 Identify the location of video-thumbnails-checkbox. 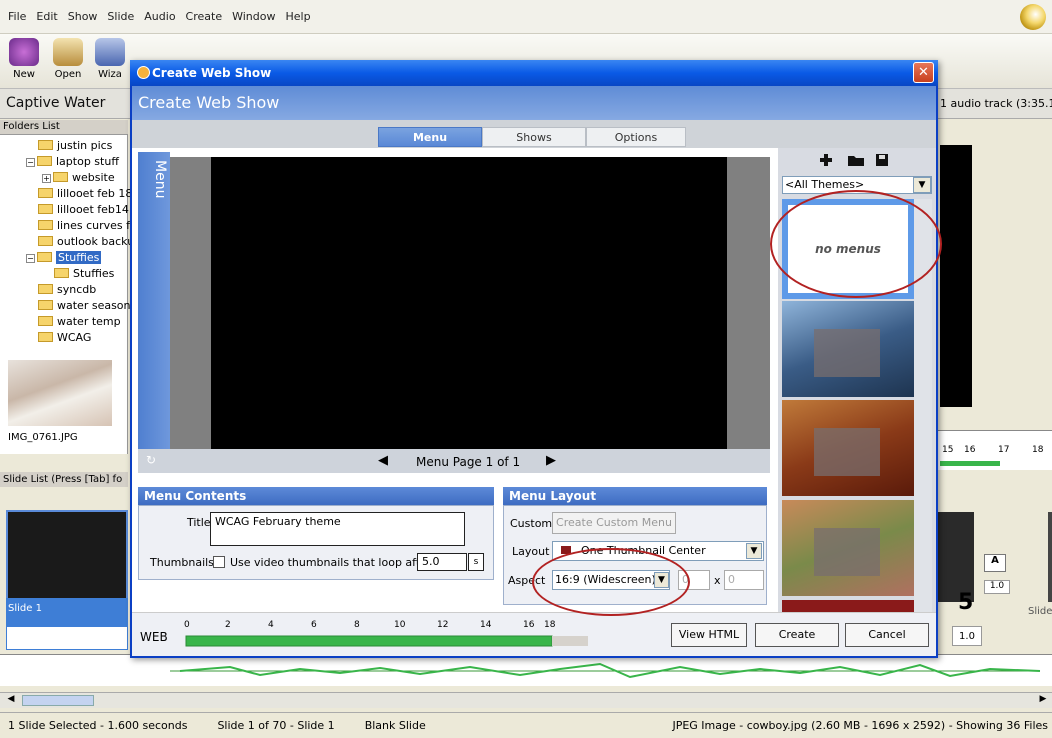
(219, 562).